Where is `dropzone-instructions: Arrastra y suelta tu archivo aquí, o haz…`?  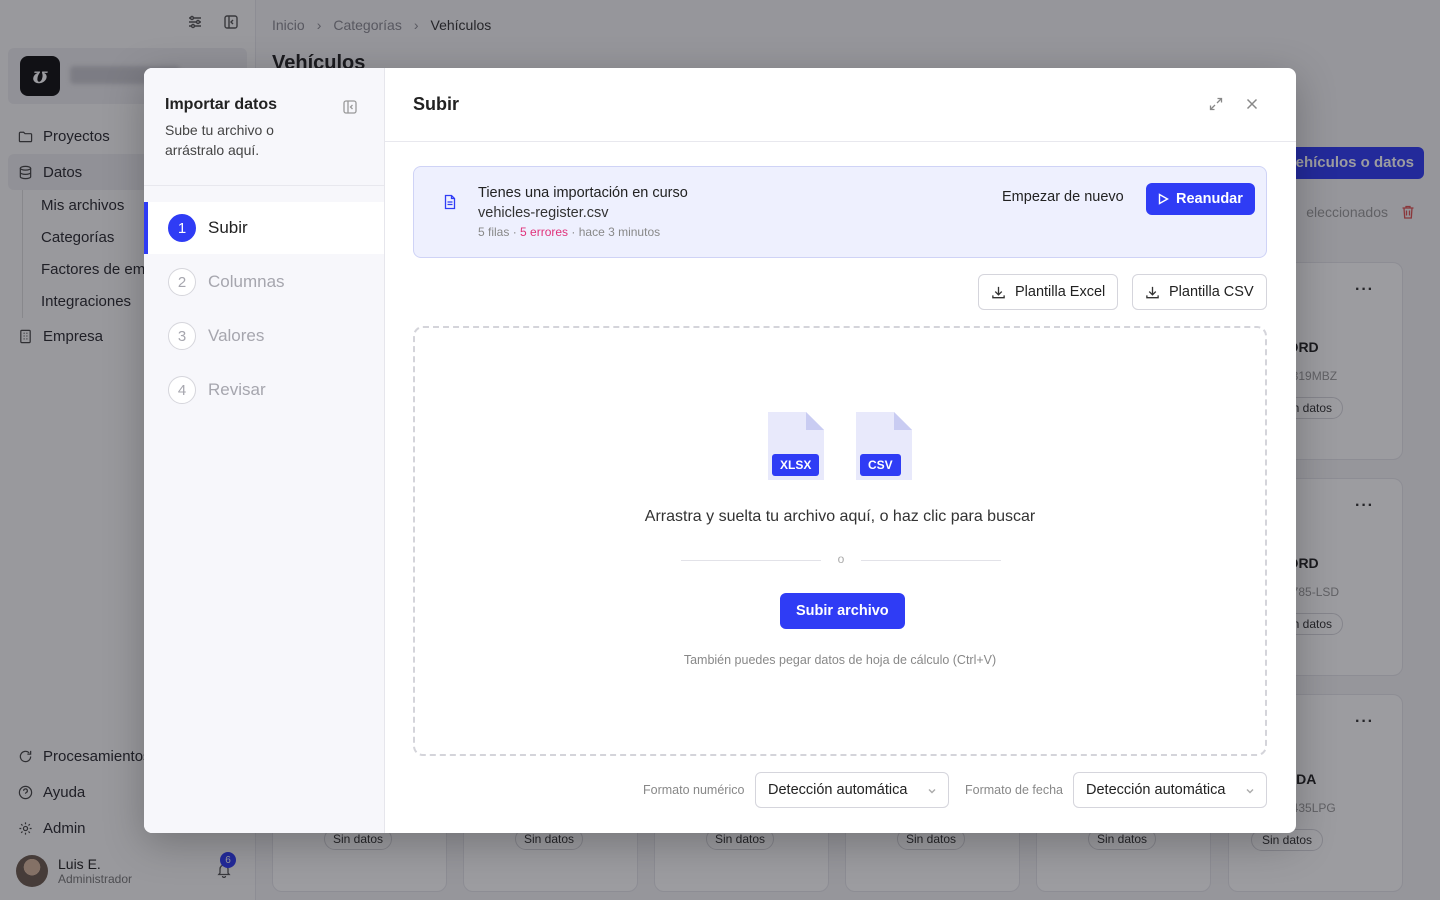 dropzone-instructions: Arrastra y suelta tu archivo aquí, o haz… is located at coordinates (840, 516).